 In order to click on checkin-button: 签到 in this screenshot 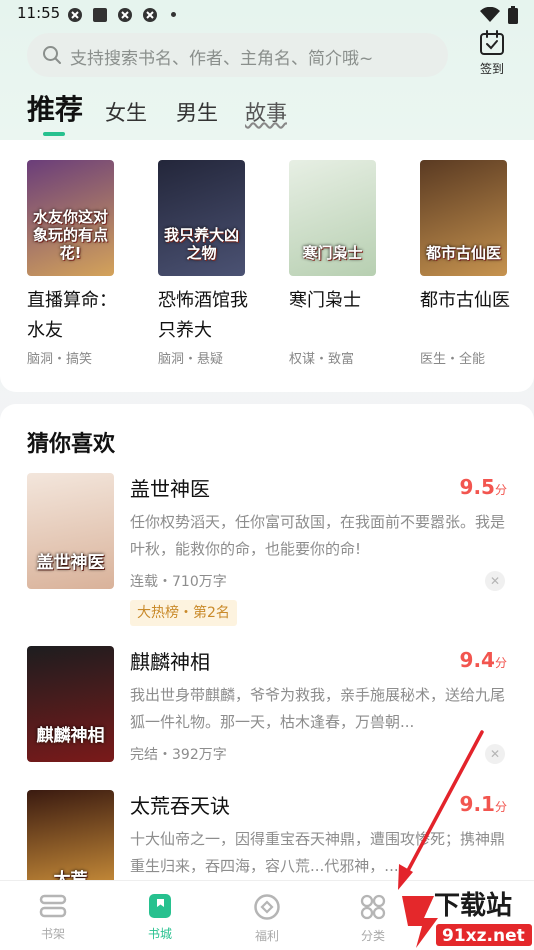, I will do `click(492, 55)`.